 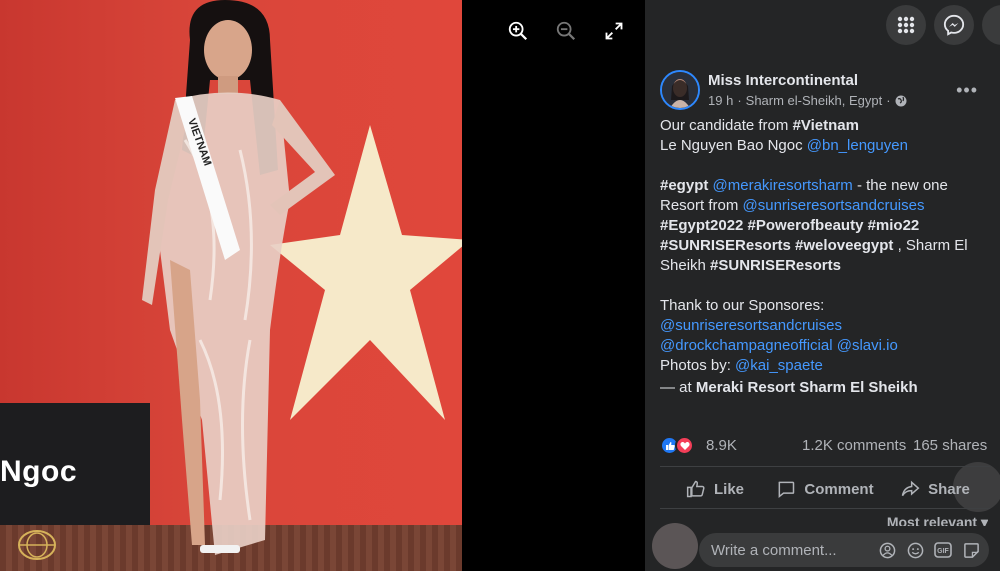 I want to click on globe-icon, so click(x=901, y=100).